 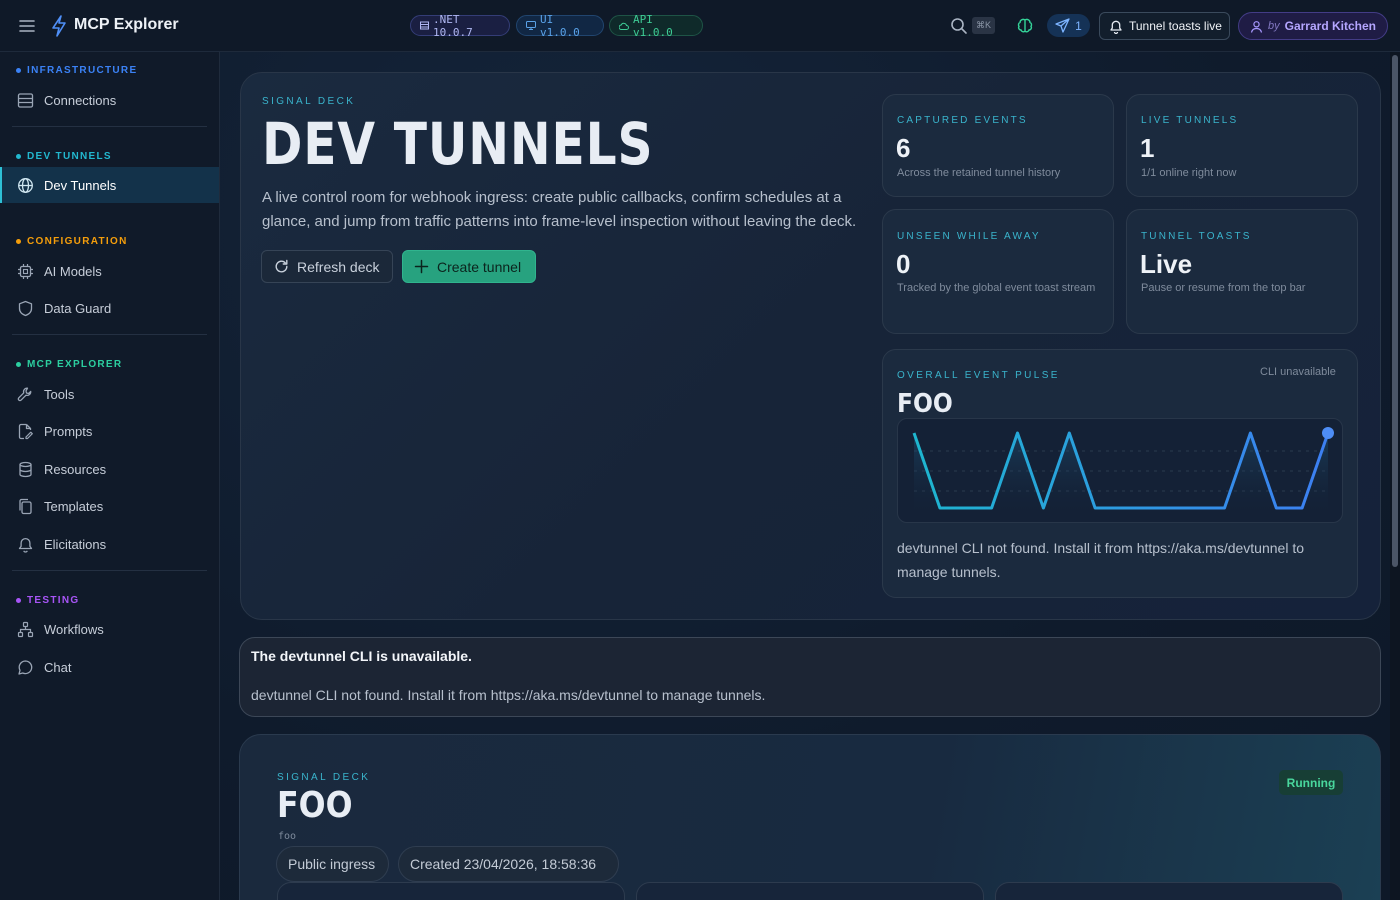 What do you see at coordinates (309, 101) in the screenshot?
I see `hero-eyebrow: SIGNAL DECK` at bounding box center [309, 101].